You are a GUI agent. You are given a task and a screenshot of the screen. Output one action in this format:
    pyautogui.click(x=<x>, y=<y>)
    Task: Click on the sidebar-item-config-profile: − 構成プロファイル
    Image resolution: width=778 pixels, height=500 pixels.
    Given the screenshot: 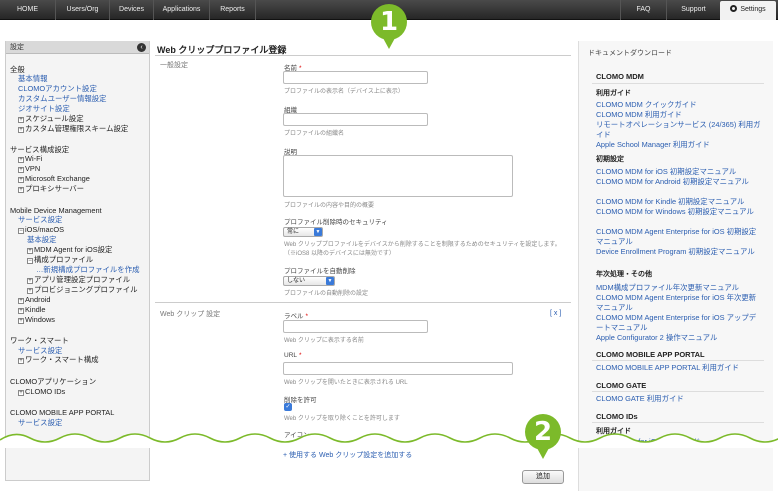 What is the action you would take?
    pyautogui.click(x=60, y=260)
    